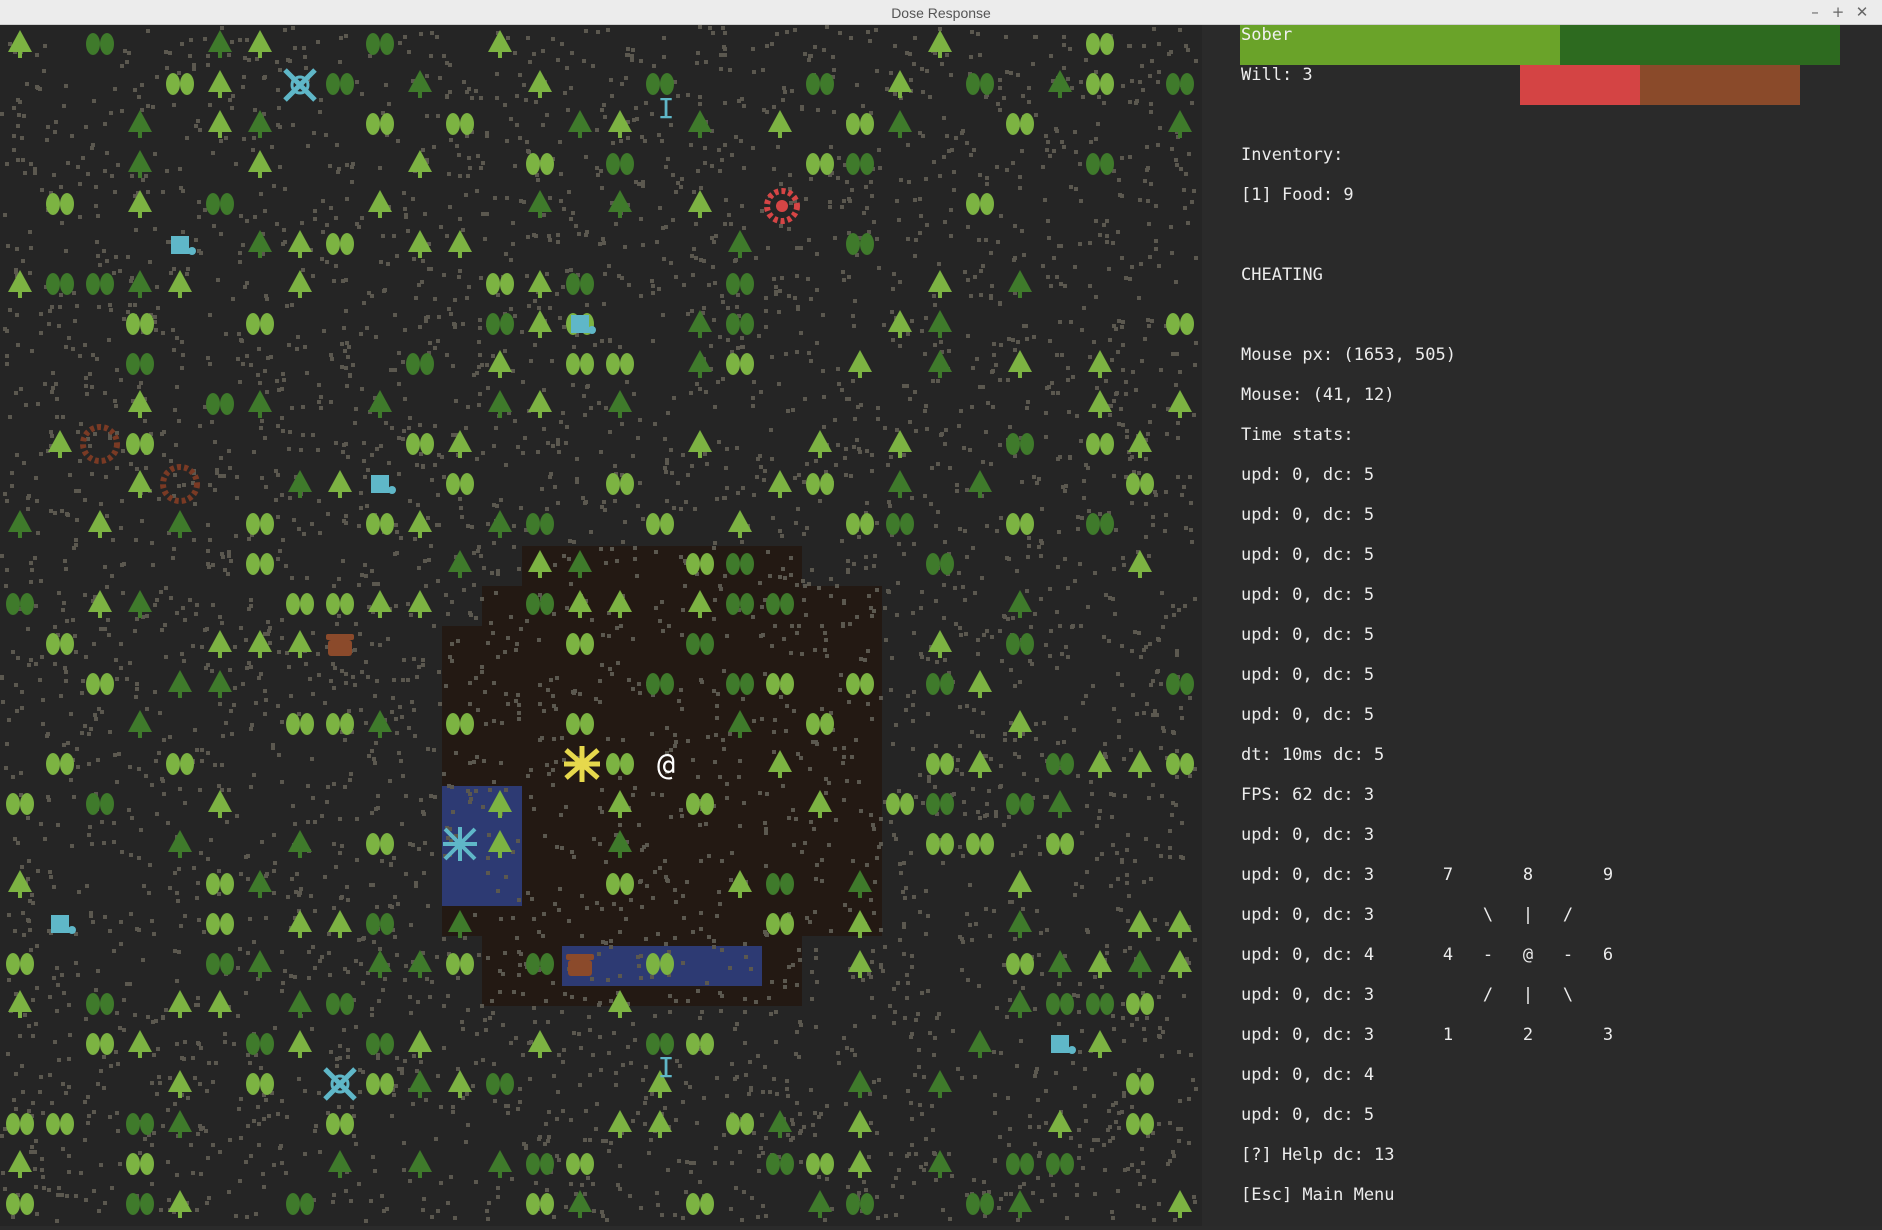  I want to click on window-titlebar: Dose Response – + ✕, so click(941, 12).